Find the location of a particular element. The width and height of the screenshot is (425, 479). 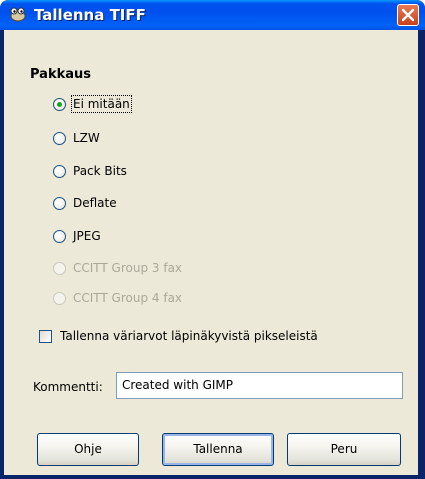

radio-lzw: LZW is located at coordinates (76, 138).